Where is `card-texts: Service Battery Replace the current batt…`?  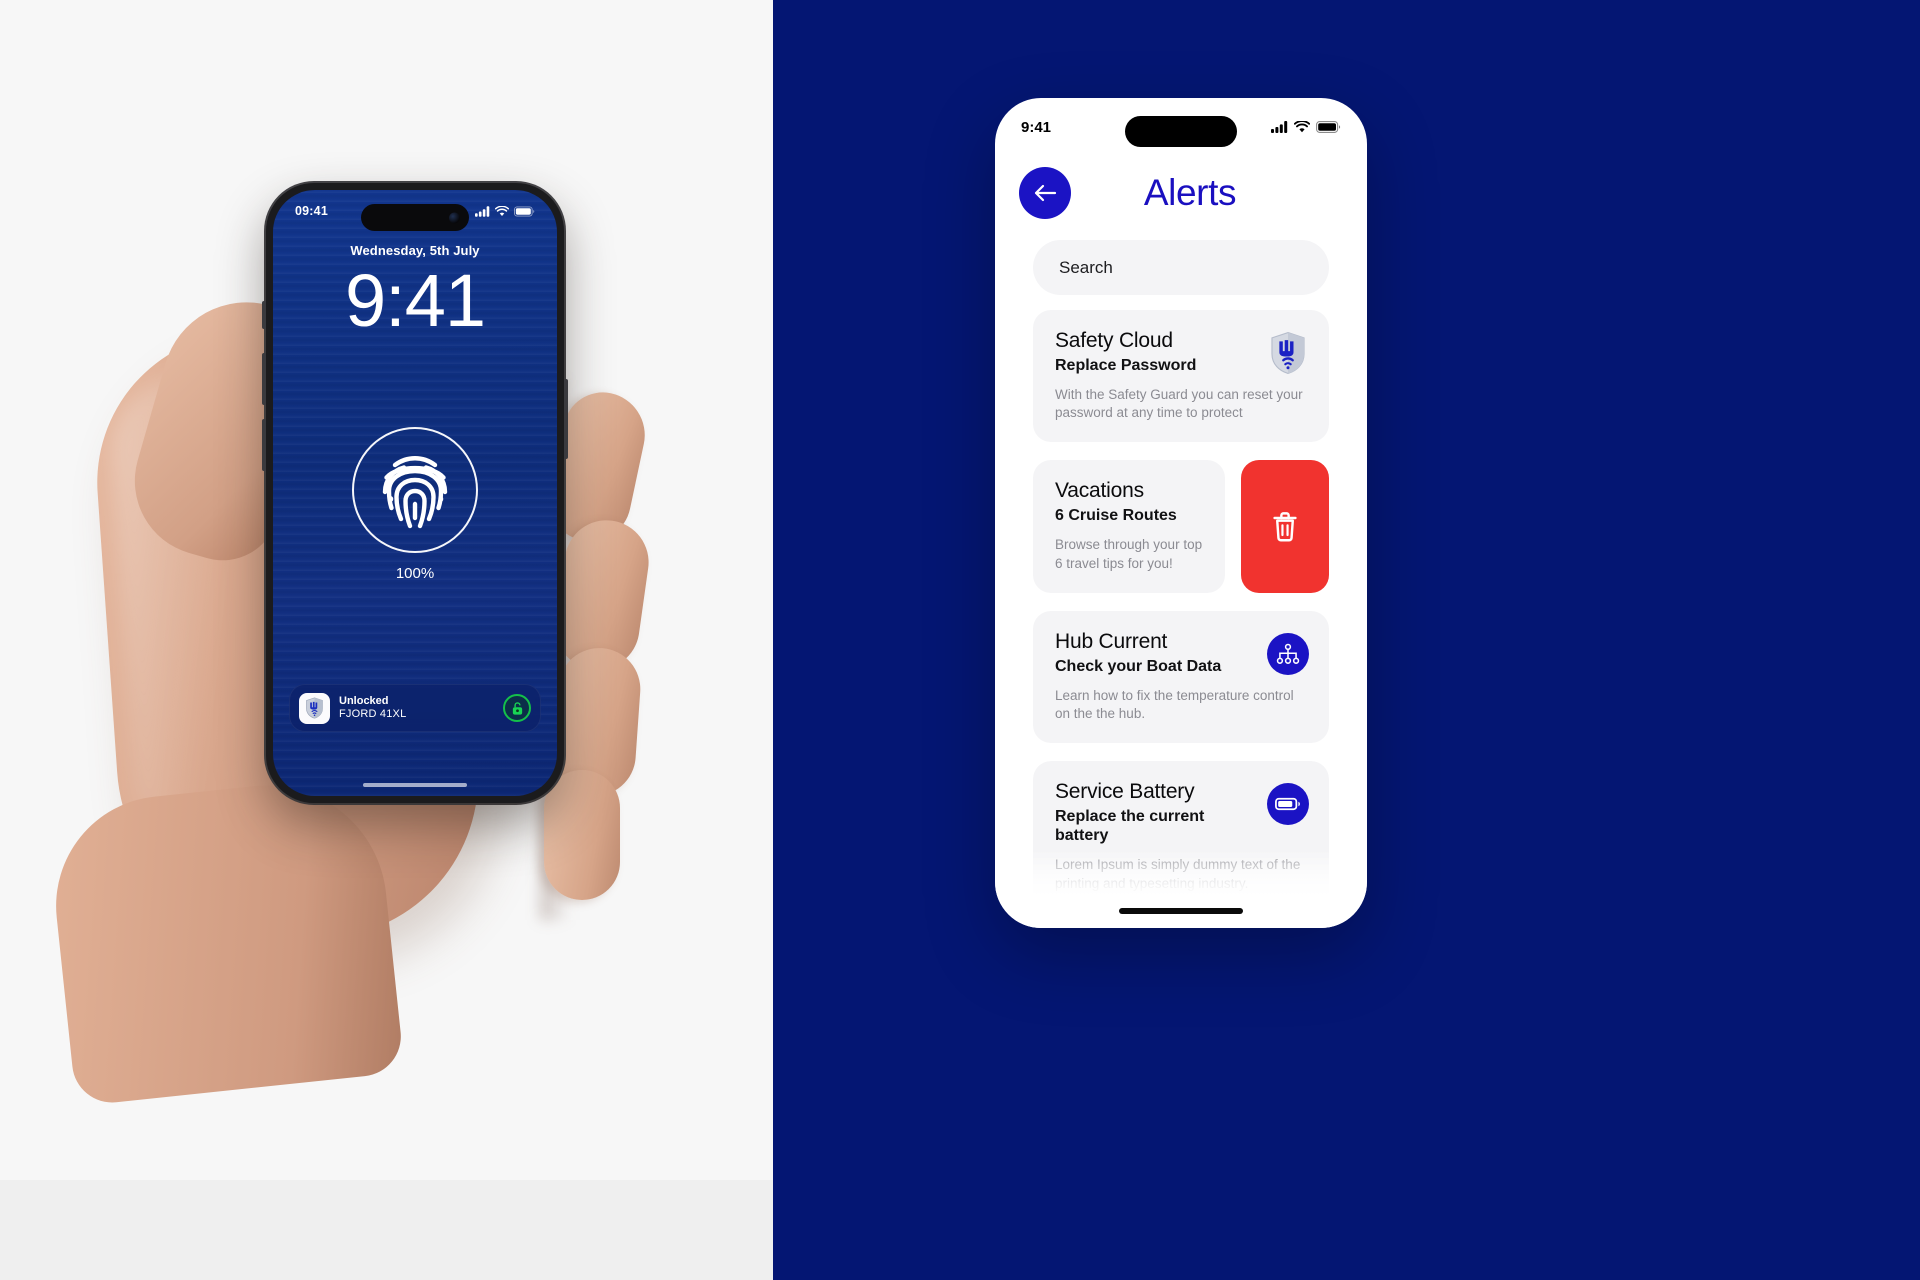
card-texts: Service Battery Replace the current batt… is located at coordinates (1156, 812).